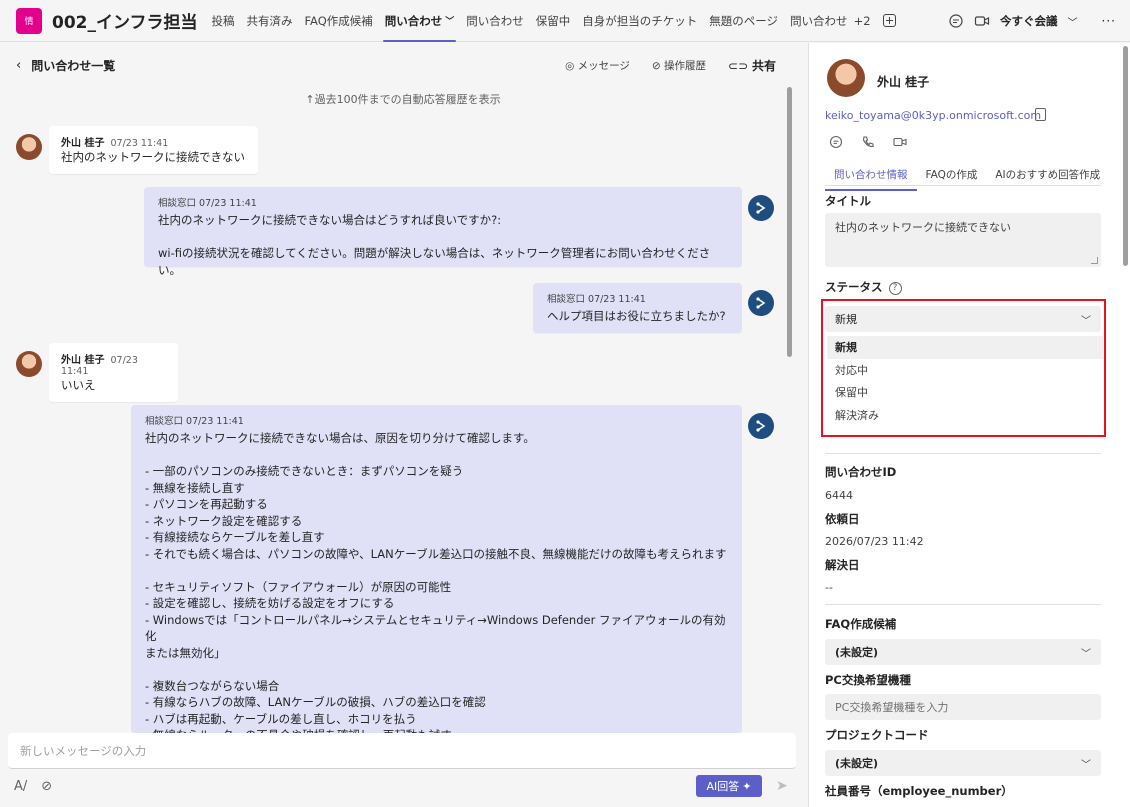  I want to click on message-body: いいえ, so click(78, 385).